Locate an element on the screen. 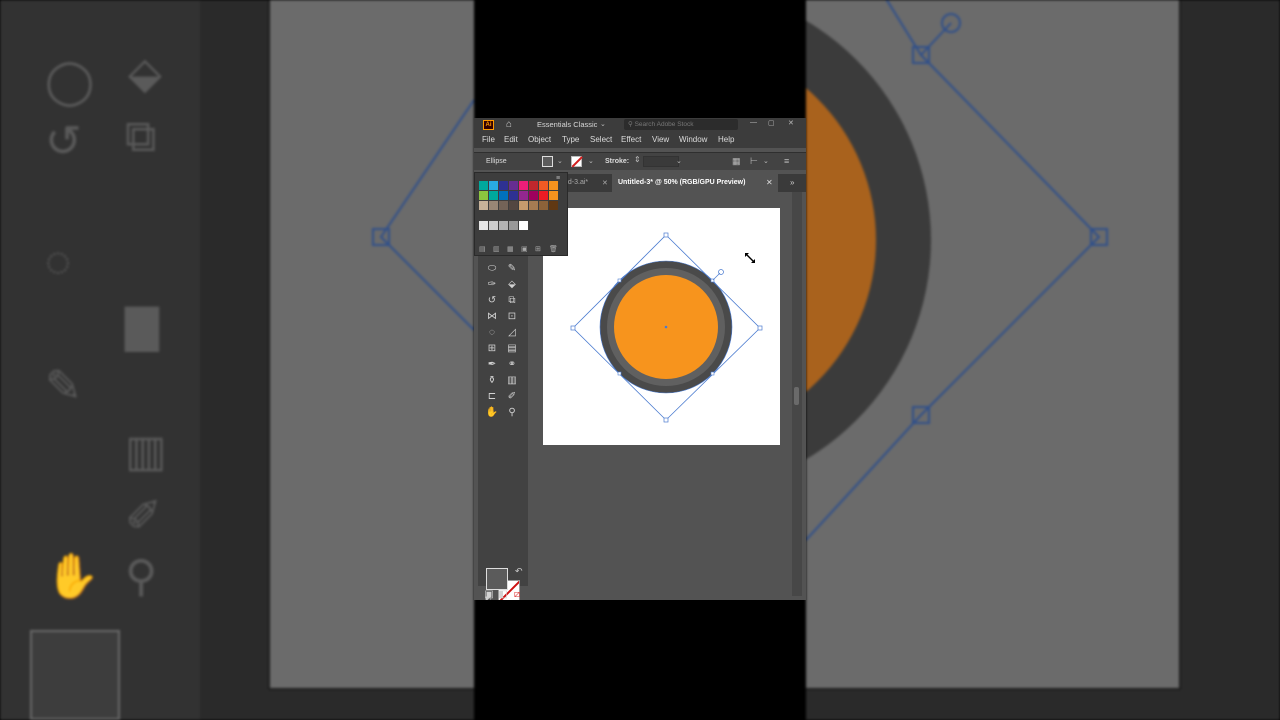 Image resolution: width=1280 pixels, height=720 pixels. blend-tool-icon: ⚭ is located at coordinates (512, 365).